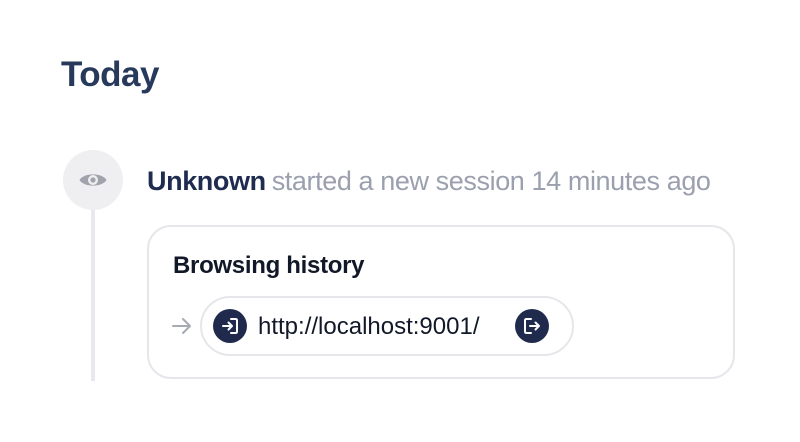 The width and height of the screenshot is (800, 442). Describe the element at coordinates (206, 181) in the screenshot. I see `event-actor: Unknown` at that location.